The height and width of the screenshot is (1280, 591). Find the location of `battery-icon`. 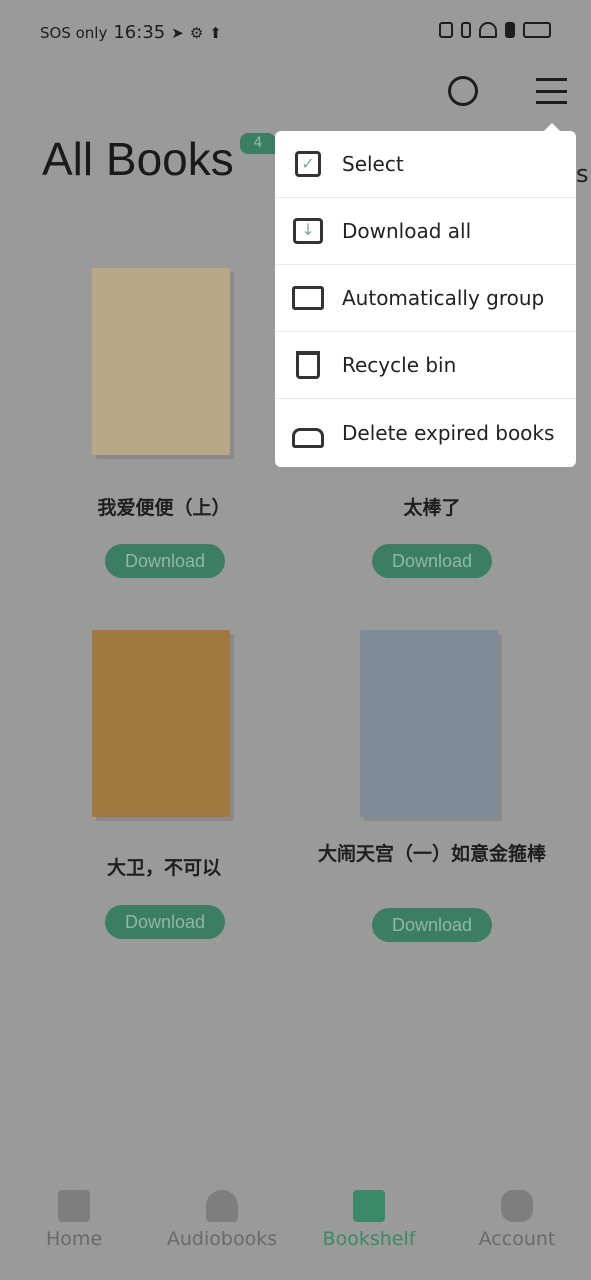

battery-icon is located at coordinates (537, 30).